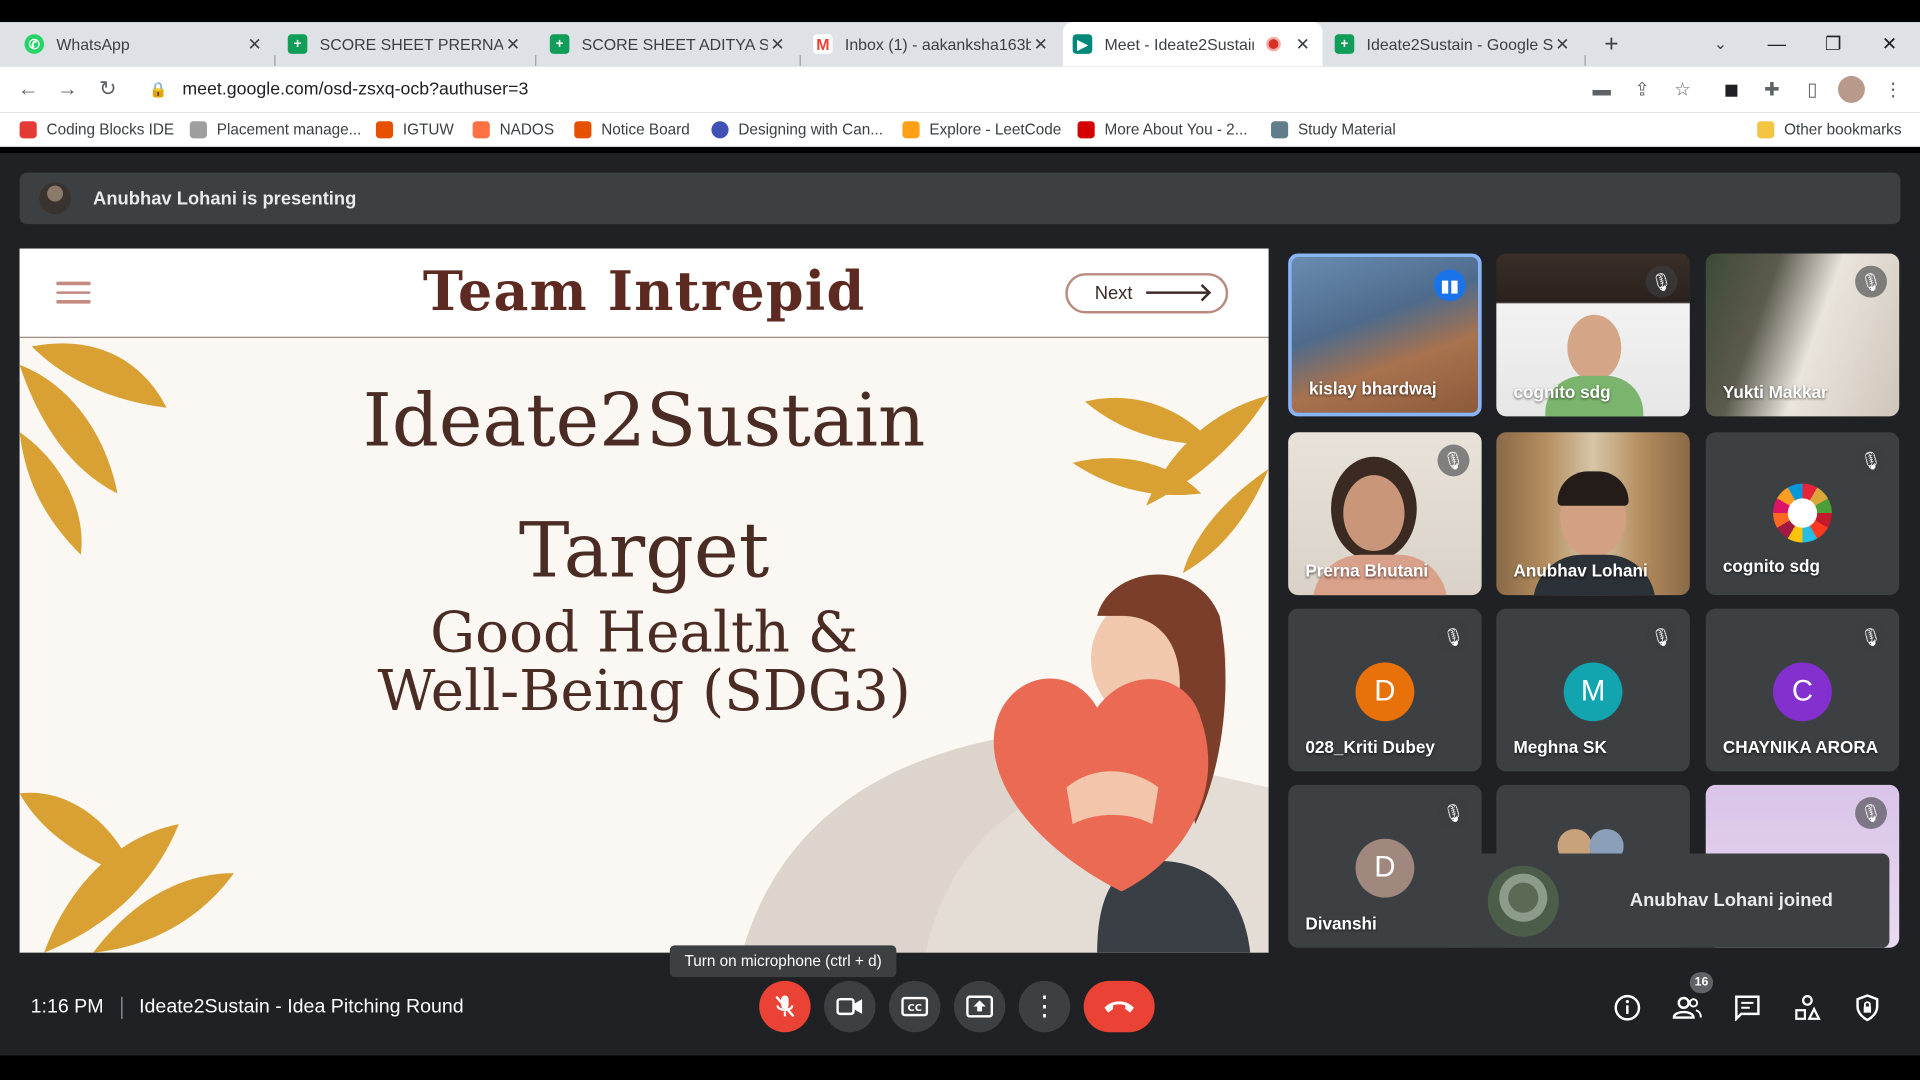 This screenshot has width=1920, height=1080. I want to click on bookmark-igtuw: IGTUW, so click(414, 130).